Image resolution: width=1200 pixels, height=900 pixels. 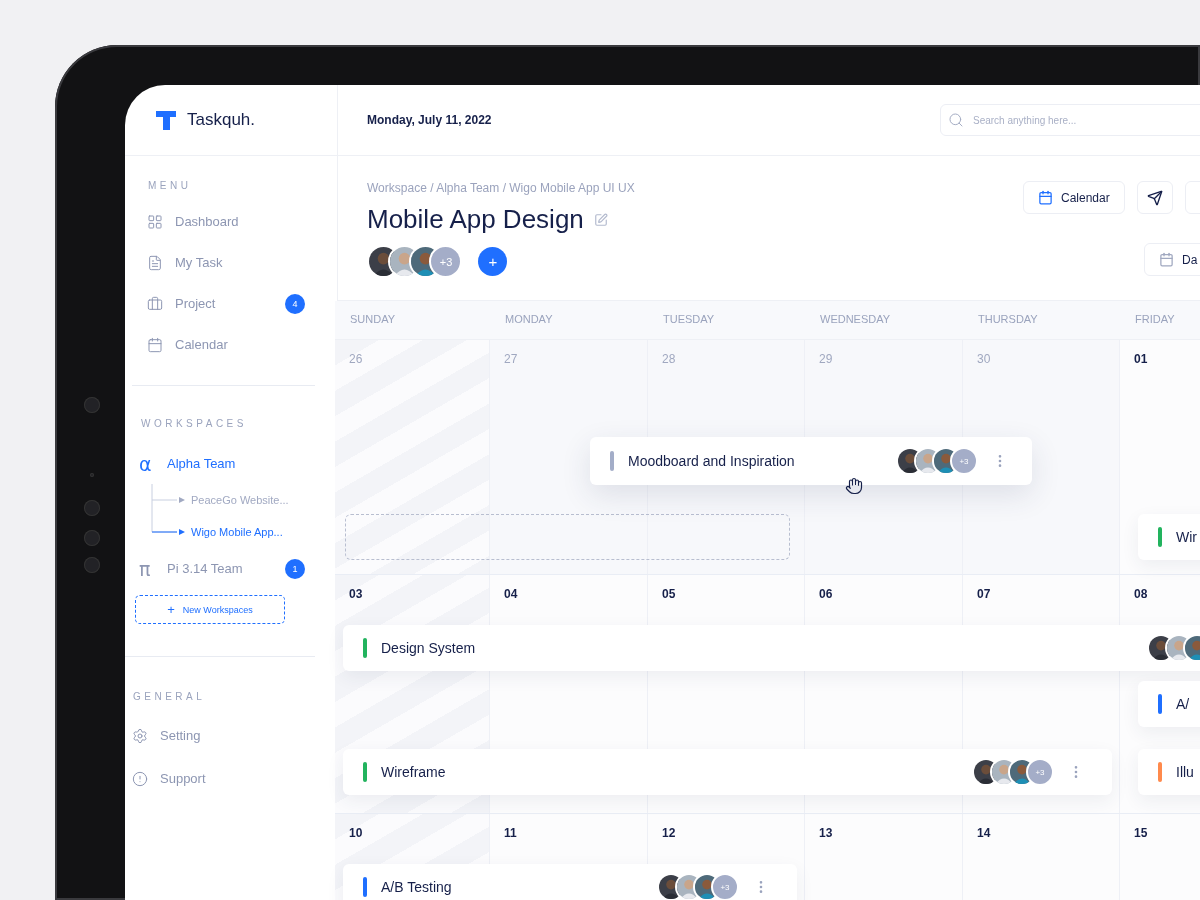 What do you see at coordinates (194, 423) in the screenshot?
I see `section-heading: WORKSPACES` at bounding box center [194, 423].